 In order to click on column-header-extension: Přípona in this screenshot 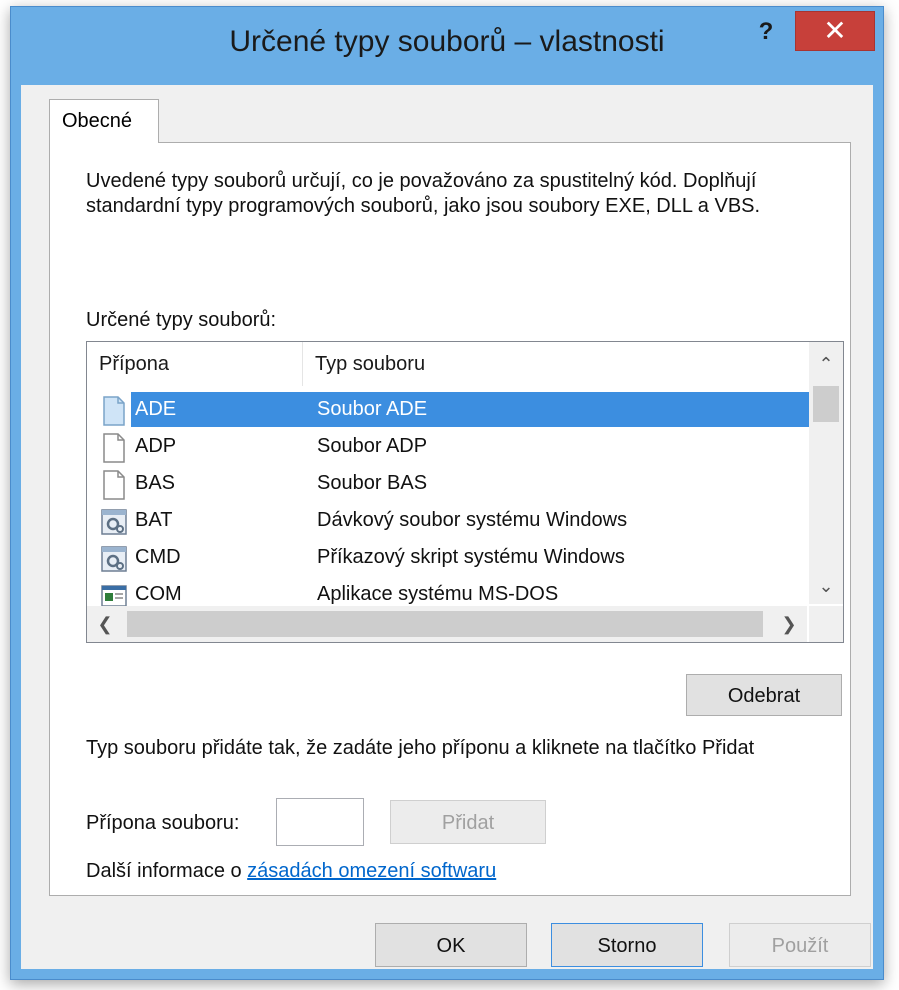, I will do `click(195, 364)`.